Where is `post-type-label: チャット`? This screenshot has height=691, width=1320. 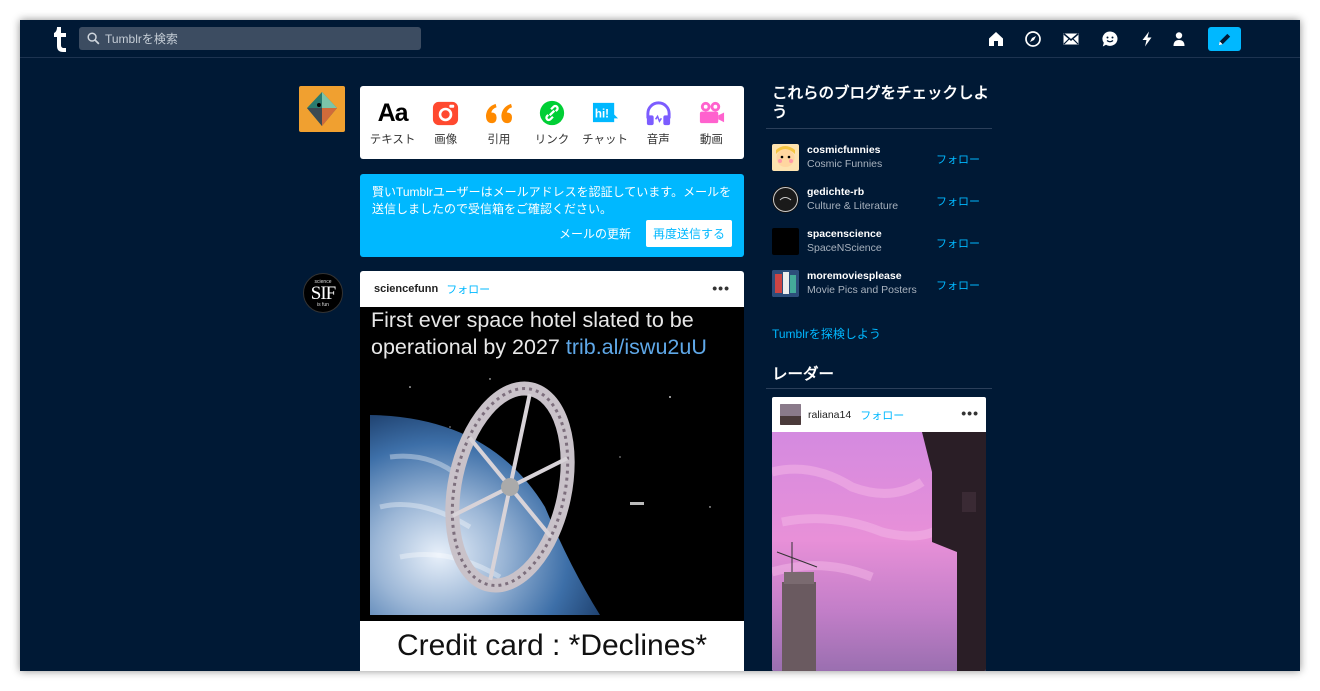
post-type-label: チャット is located at coordinates (605, 140).